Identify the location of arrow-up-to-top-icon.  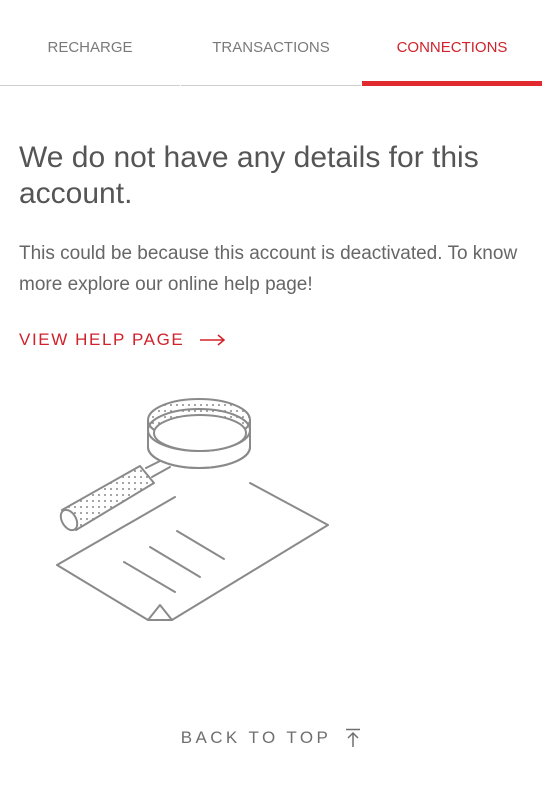
(353, 737).